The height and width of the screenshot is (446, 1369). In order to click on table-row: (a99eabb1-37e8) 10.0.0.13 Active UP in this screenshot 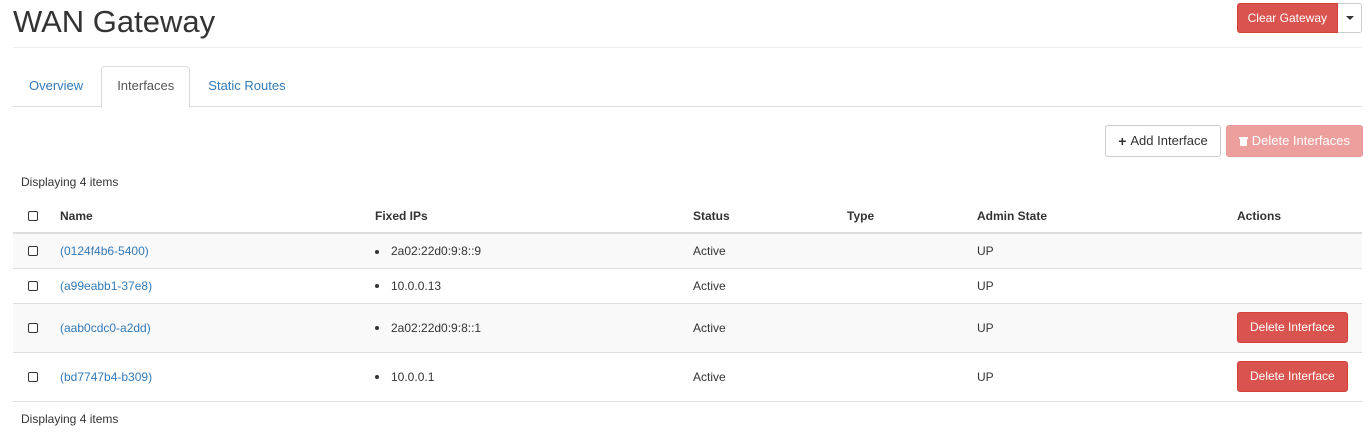, I will do `click(687, 286)`.